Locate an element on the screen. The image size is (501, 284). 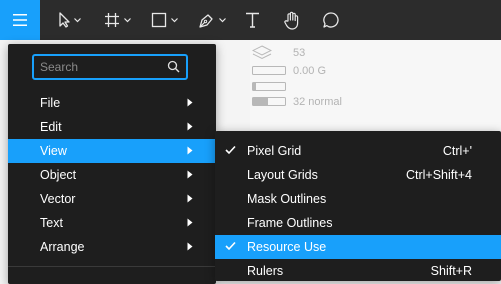
rectangle-tool-button is located at coordinates (164, 20).